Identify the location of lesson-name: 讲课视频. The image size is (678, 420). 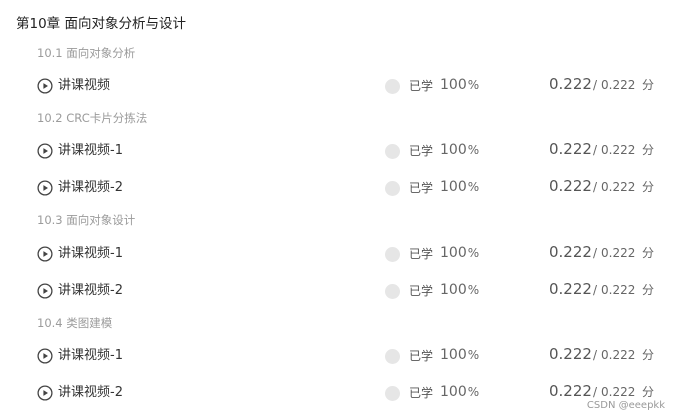
(84, 86).